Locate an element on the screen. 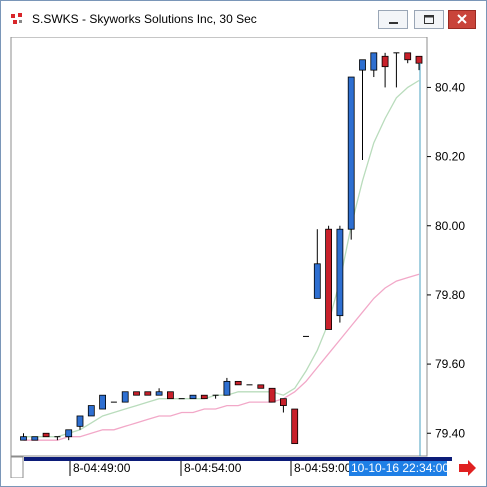 The width and height of the screenshot is (487, 487). maximize-button is located at coordinates (429, 19).